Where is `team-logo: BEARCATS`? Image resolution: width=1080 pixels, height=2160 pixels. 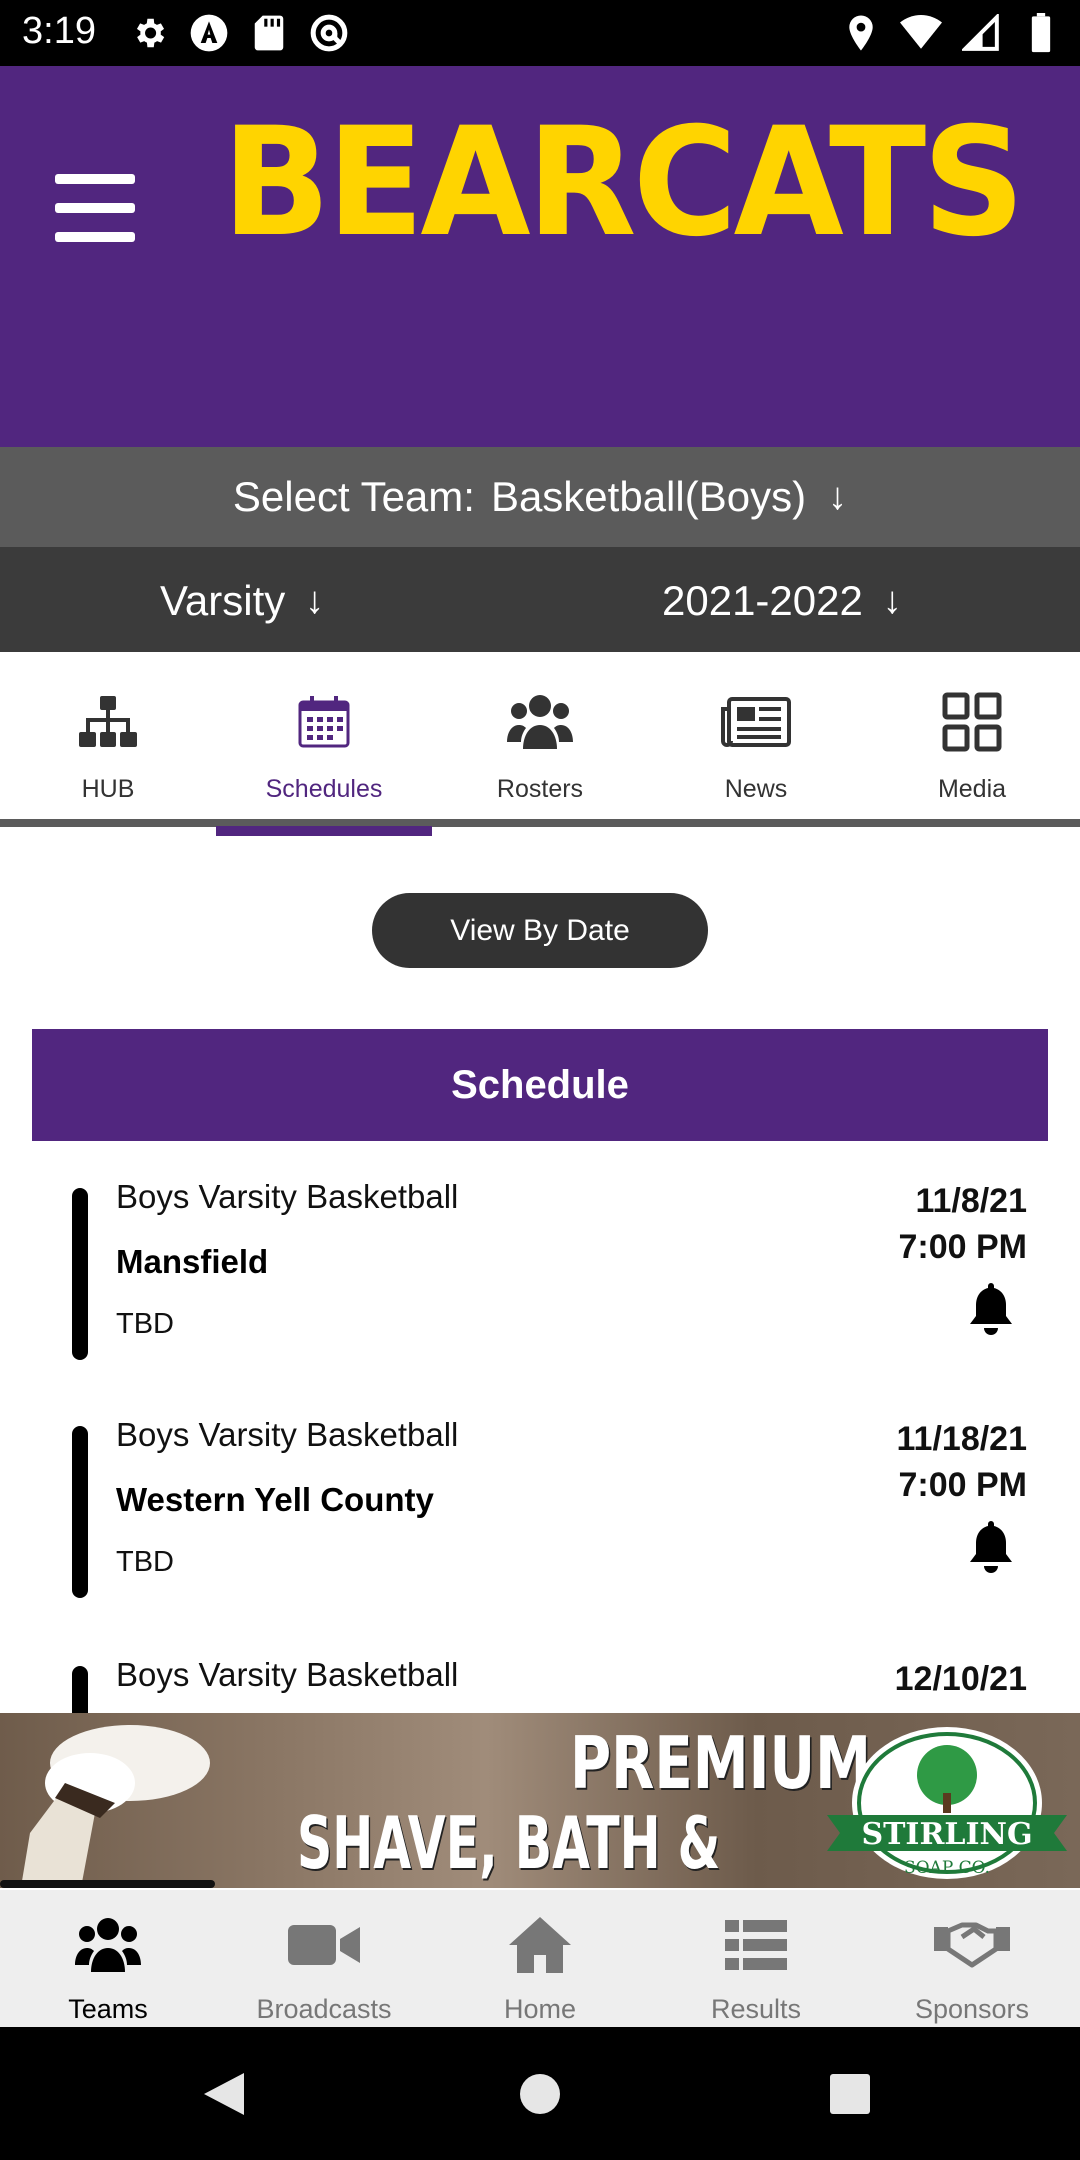
team-logo: BEARCATS is located at coordinates (623, 183).